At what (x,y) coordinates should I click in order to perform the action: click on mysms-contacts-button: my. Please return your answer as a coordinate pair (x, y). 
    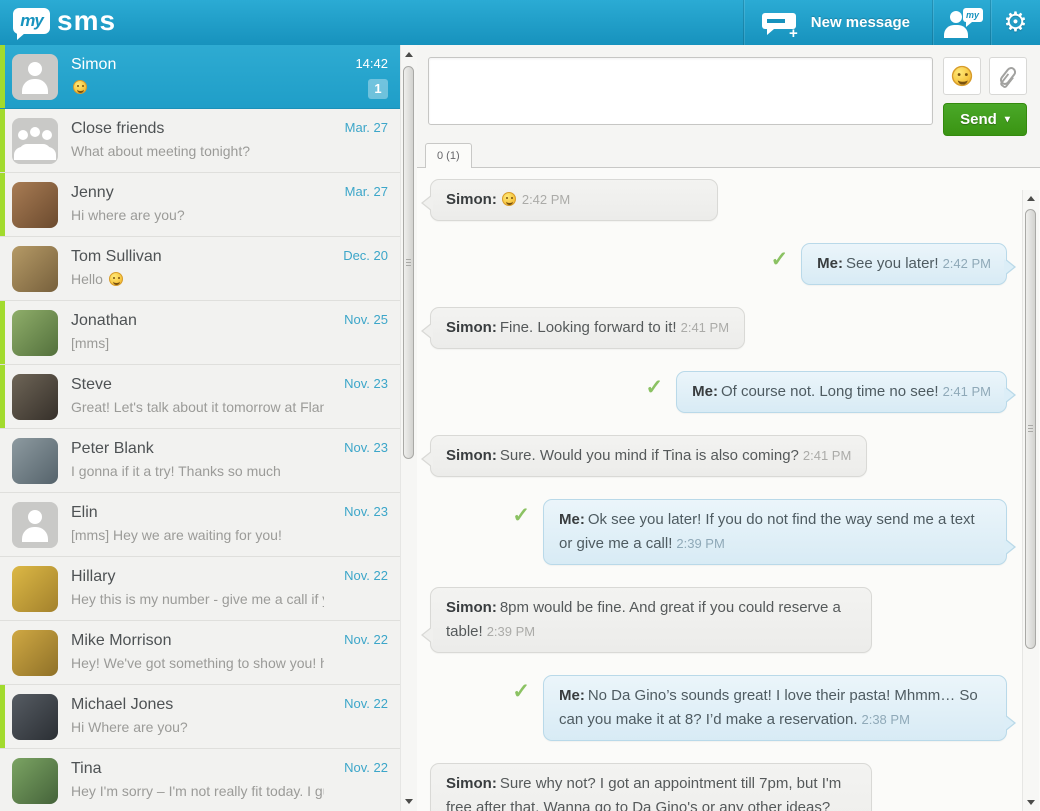
    Looking at the image, I should click on (961, 22).